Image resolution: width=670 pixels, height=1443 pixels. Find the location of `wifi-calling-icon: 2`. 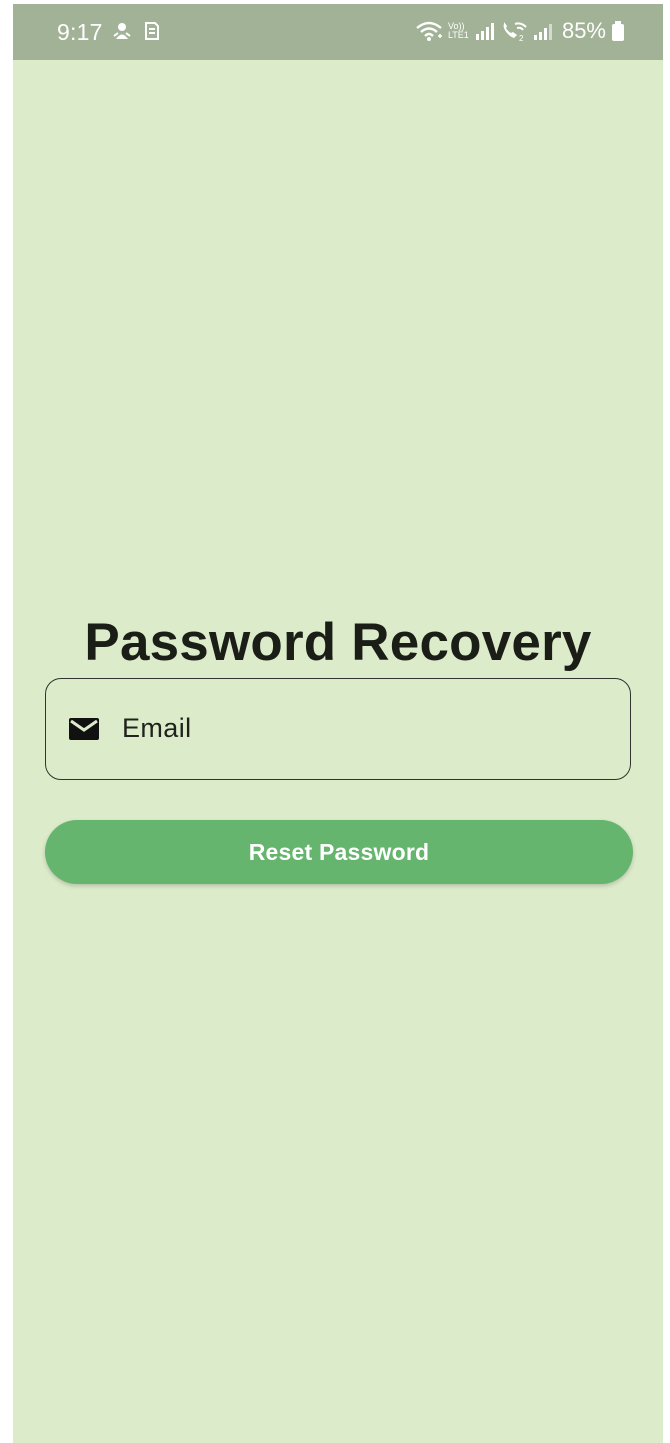

wifi-calling-icon: 2 is located at coordinates (515, 32).